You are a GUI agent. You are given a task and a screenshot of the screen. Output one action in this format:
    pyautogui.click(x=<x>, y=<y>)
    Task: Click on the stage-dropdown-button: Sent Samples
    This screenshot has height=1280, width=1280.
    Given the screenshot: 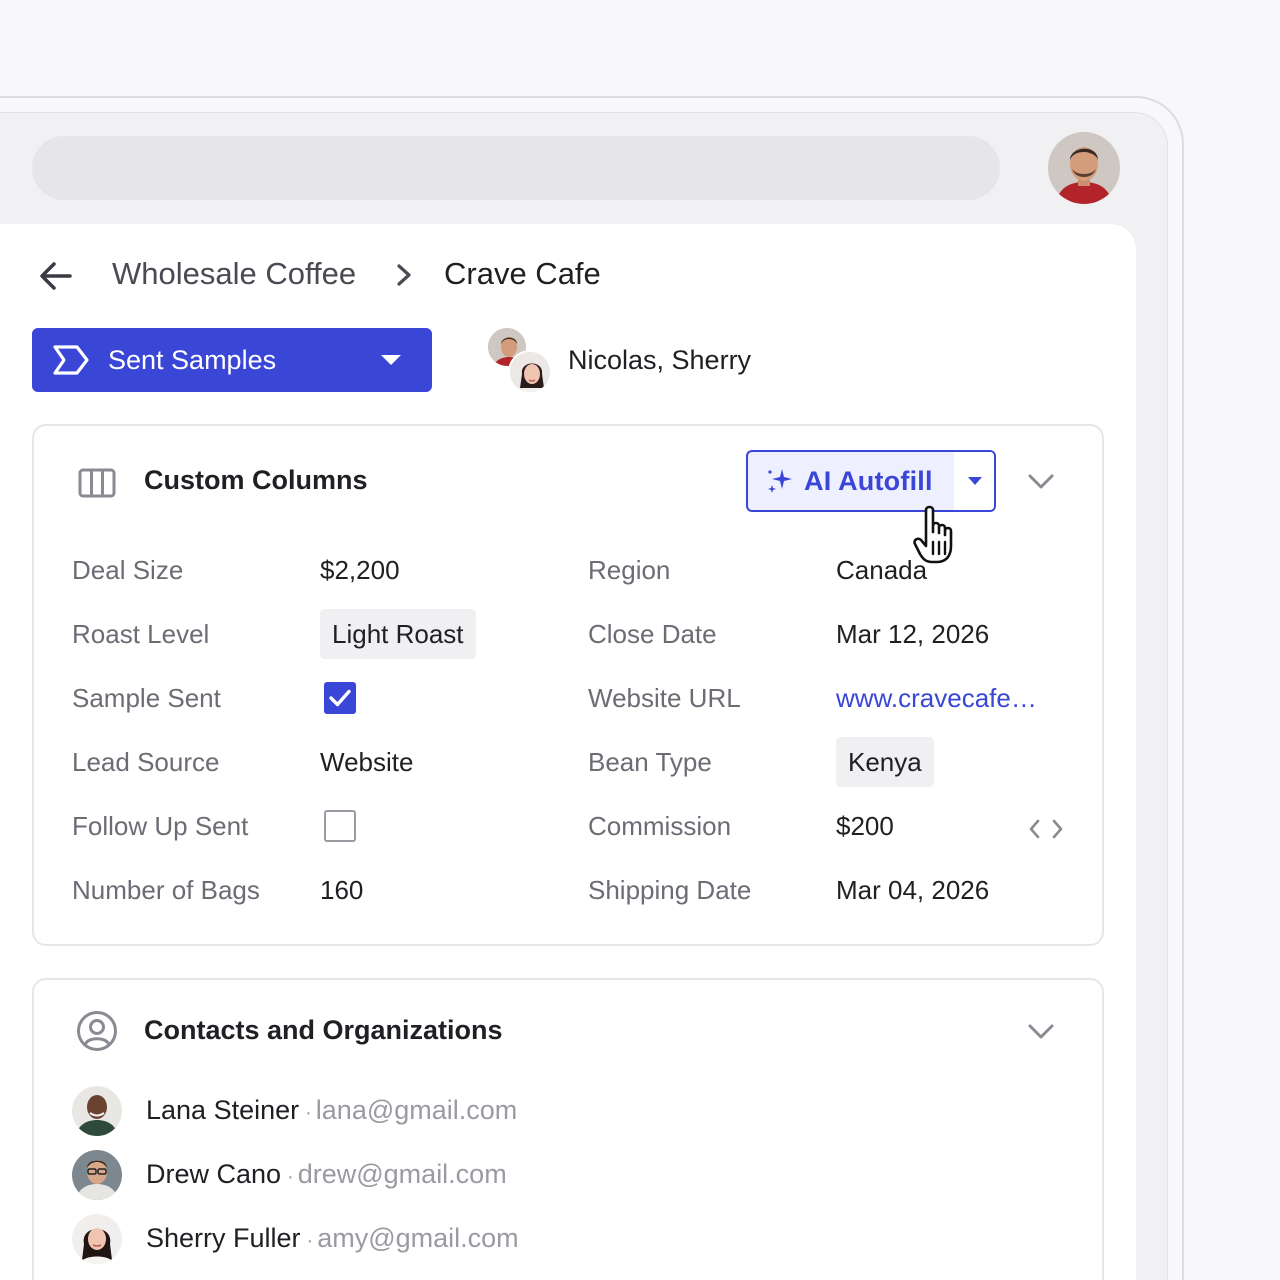 What is the action you would take?
    pyautogui.click(x=232, y=360)
    